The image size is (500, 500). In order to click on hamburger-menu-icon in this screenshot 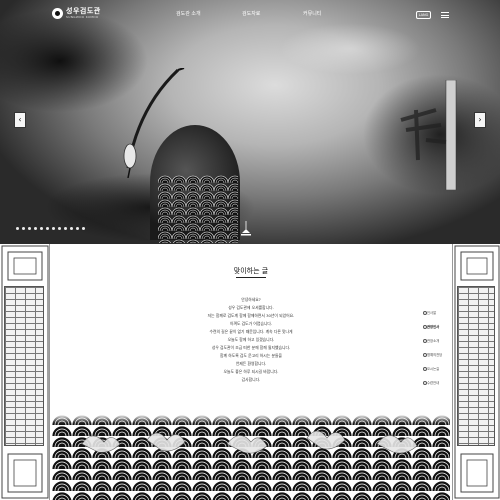, I will do `click(445, 15)`.